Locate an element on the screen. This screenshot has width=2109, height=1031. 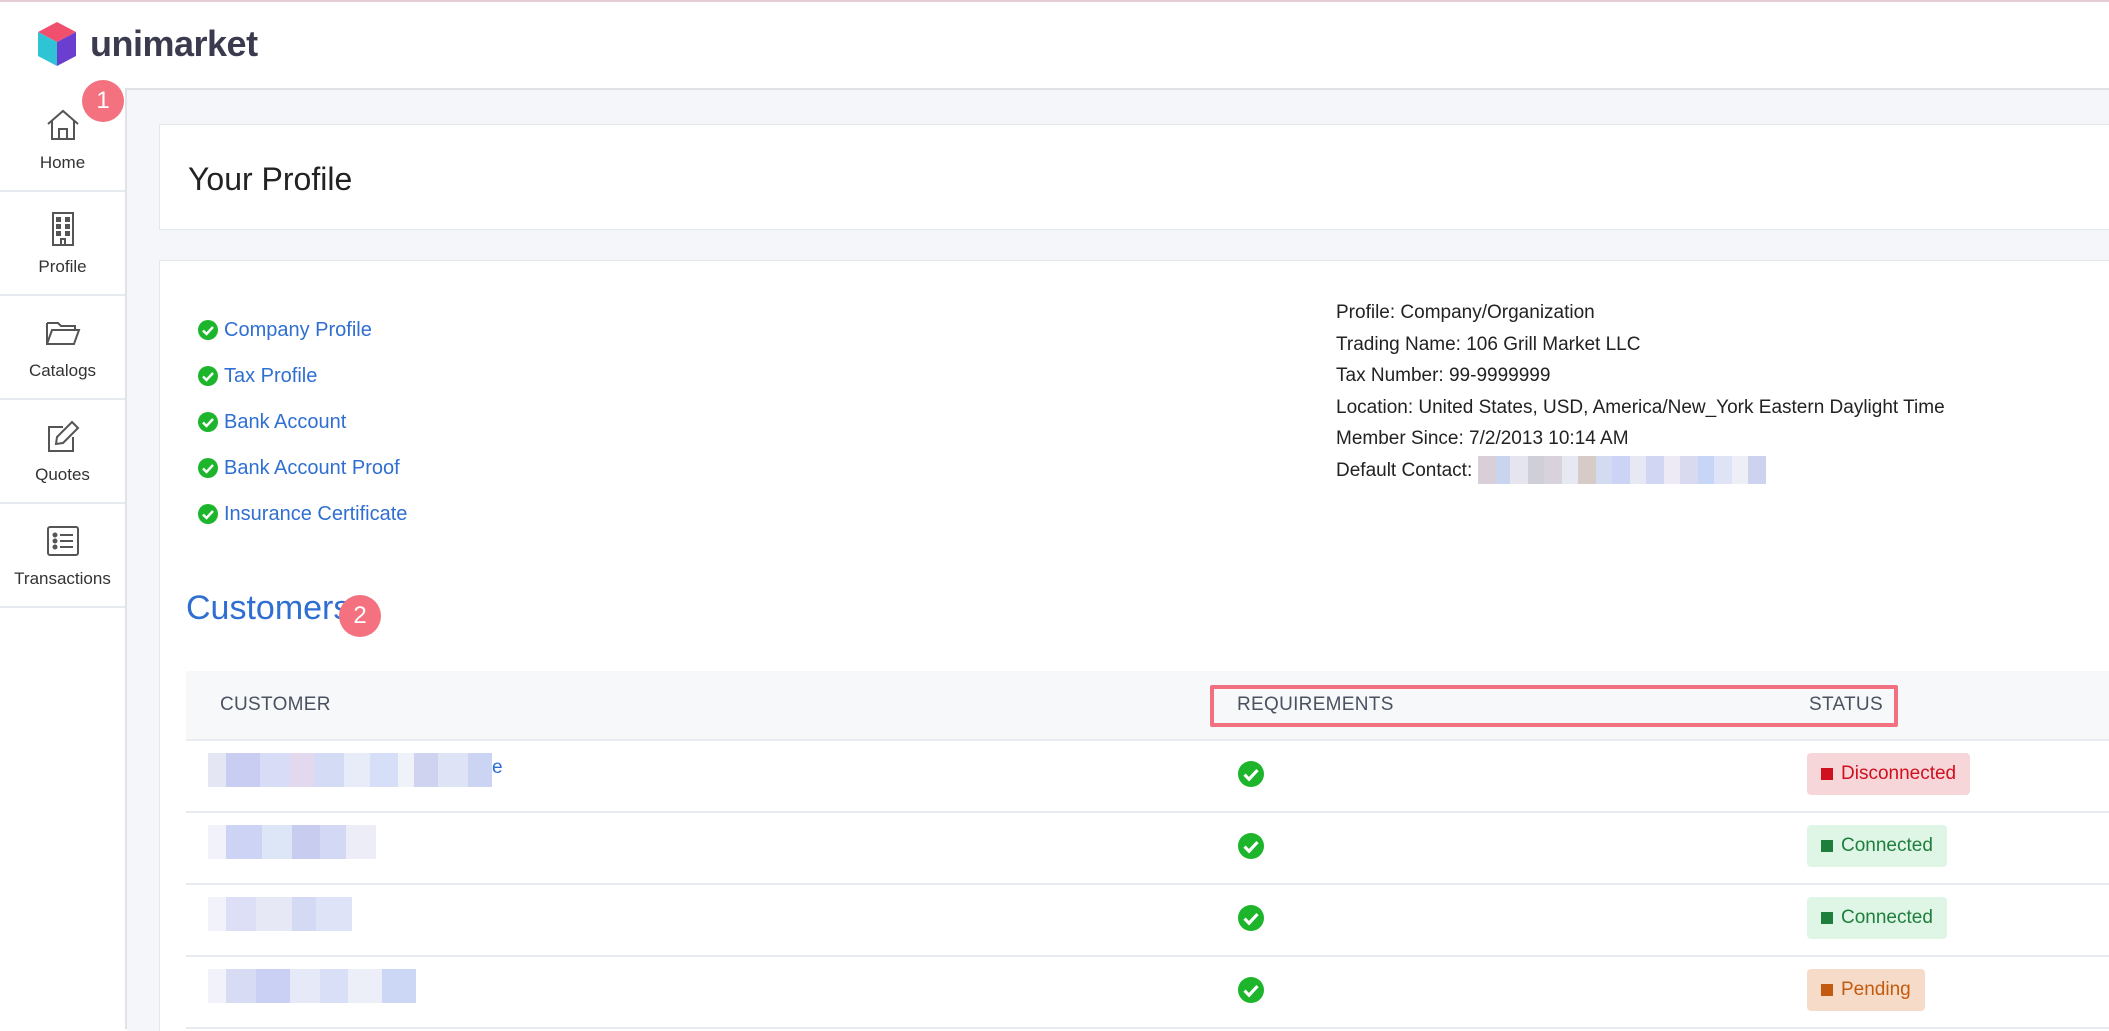
requirement-item: Tax Profile is located at coordinates (302, 376).